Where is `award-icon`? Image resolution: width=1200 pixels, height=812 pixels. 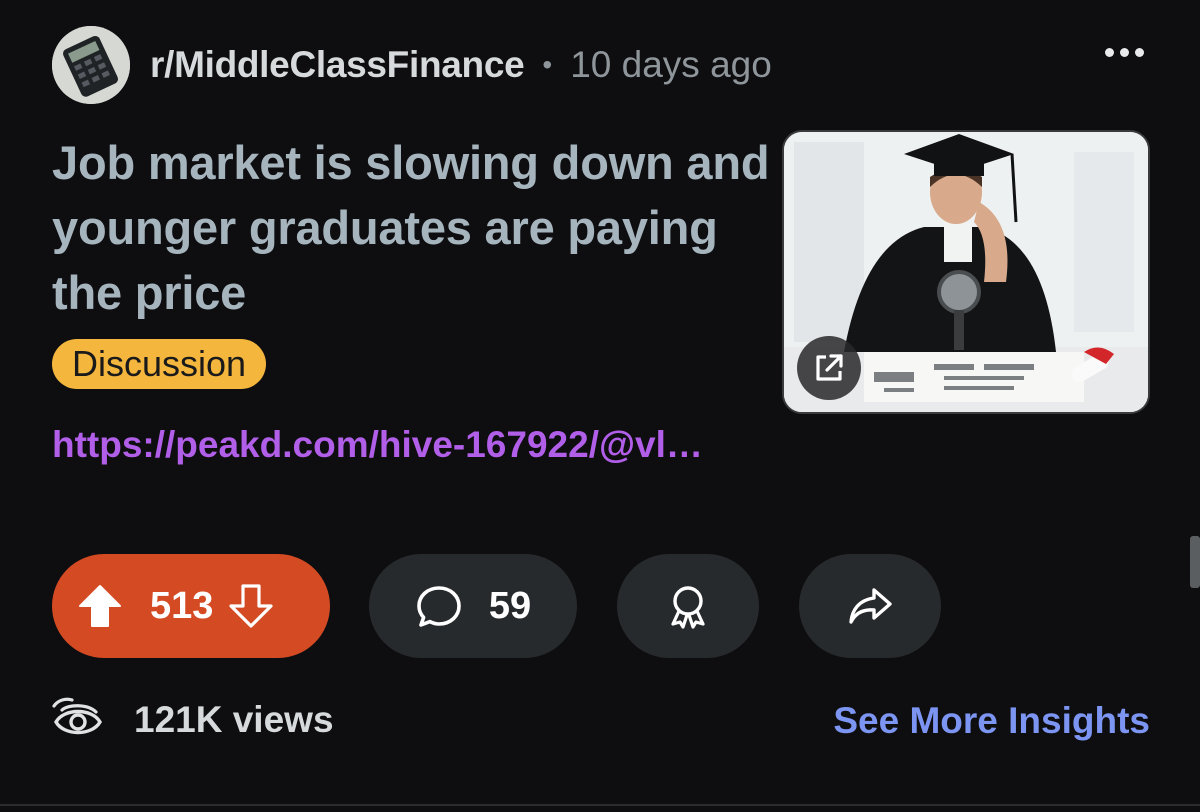 award-icon is located at coordinates (688, 607).